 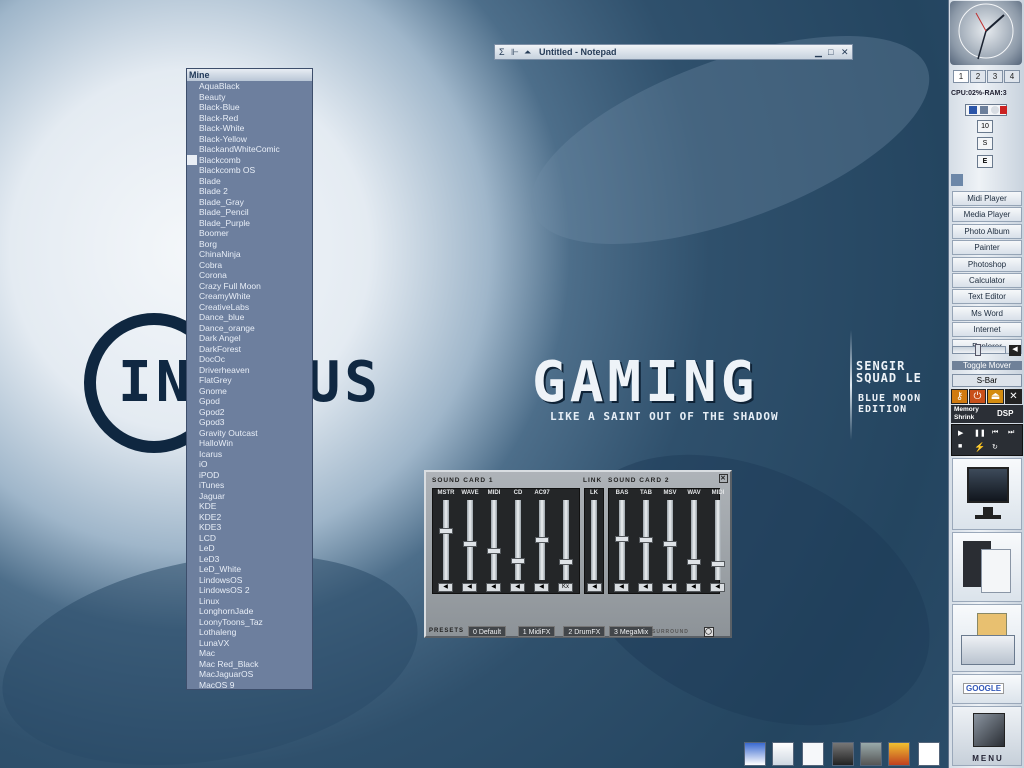 I want to click on launcher-button: Internet, so click(x=987, y=330).